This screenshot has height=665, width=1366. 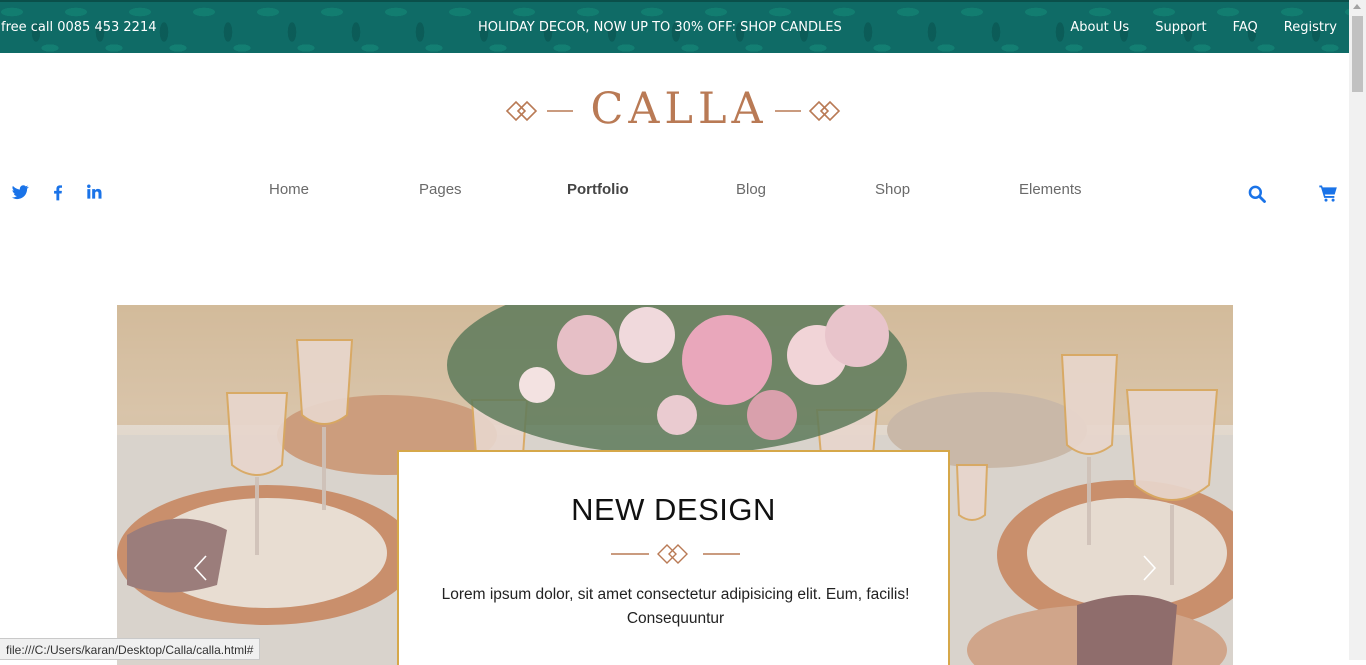 What do you see at coordinates (674, 191) in the screenshot?
I see `main-nav: Home Pages Portfolio Blog Shop Elements` at bounding box center [674, 191].